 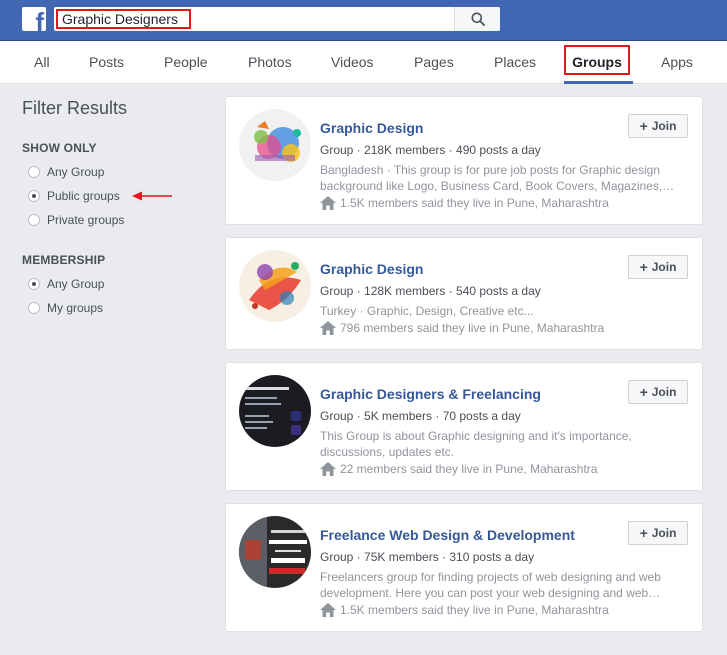 I want to click on radio-label: Public groups, so click(x=83, y=196).